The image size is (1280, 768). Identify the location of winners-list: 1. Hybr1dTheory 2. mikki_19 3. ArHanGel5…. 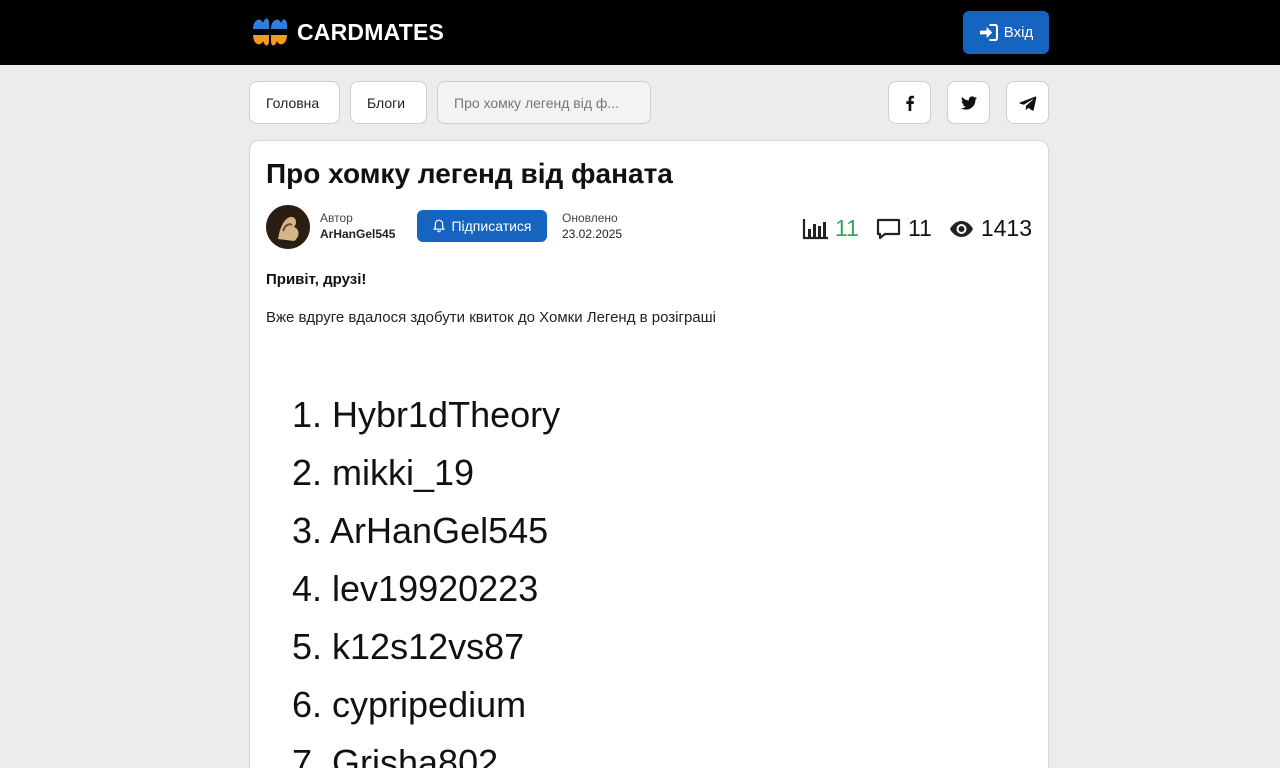
(426, 579).